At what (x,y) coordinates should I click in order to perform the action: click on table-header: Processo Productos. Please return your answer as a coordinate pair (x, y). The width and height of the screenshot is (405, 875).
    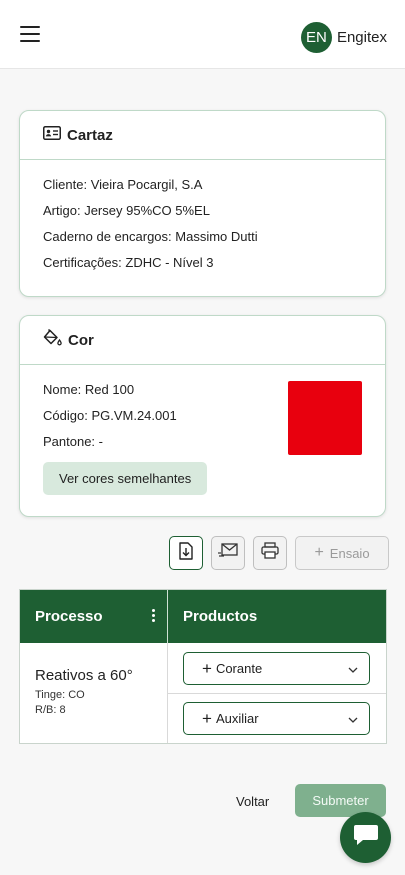
    Looking at the image, I should click on (203, 616).